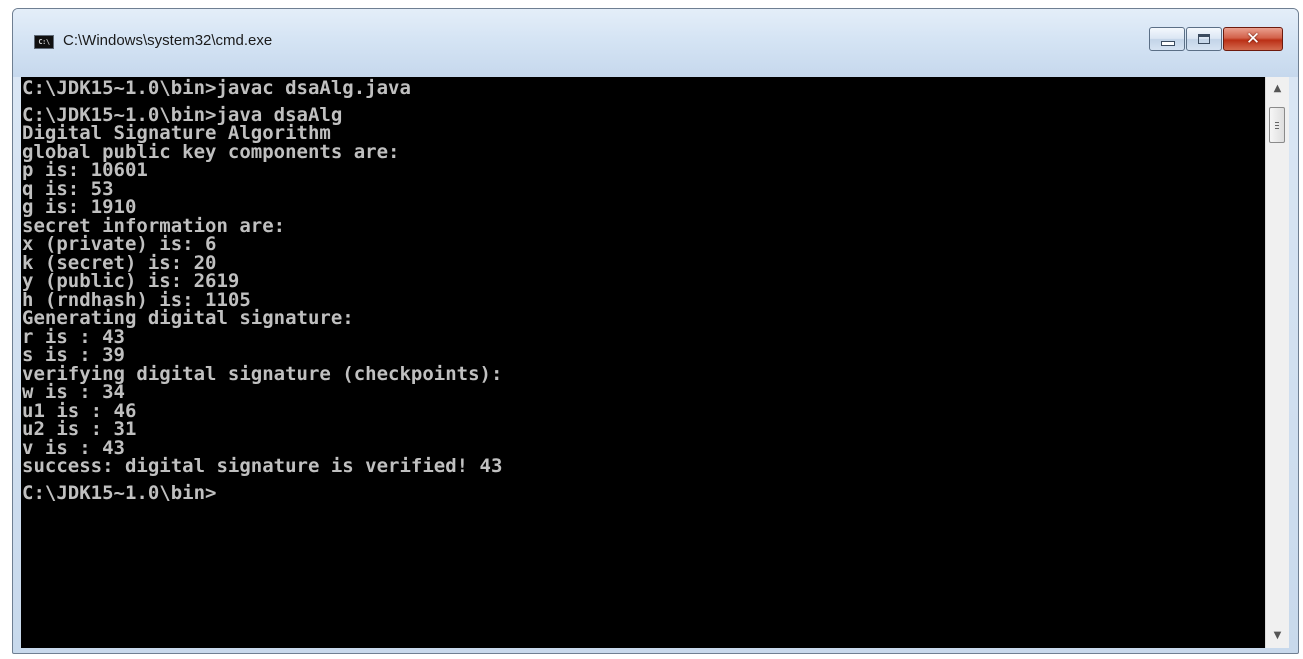 The height and width of the screenshot is (659, 1303). I want to click on close-button: ✕, so click(1253, 39).